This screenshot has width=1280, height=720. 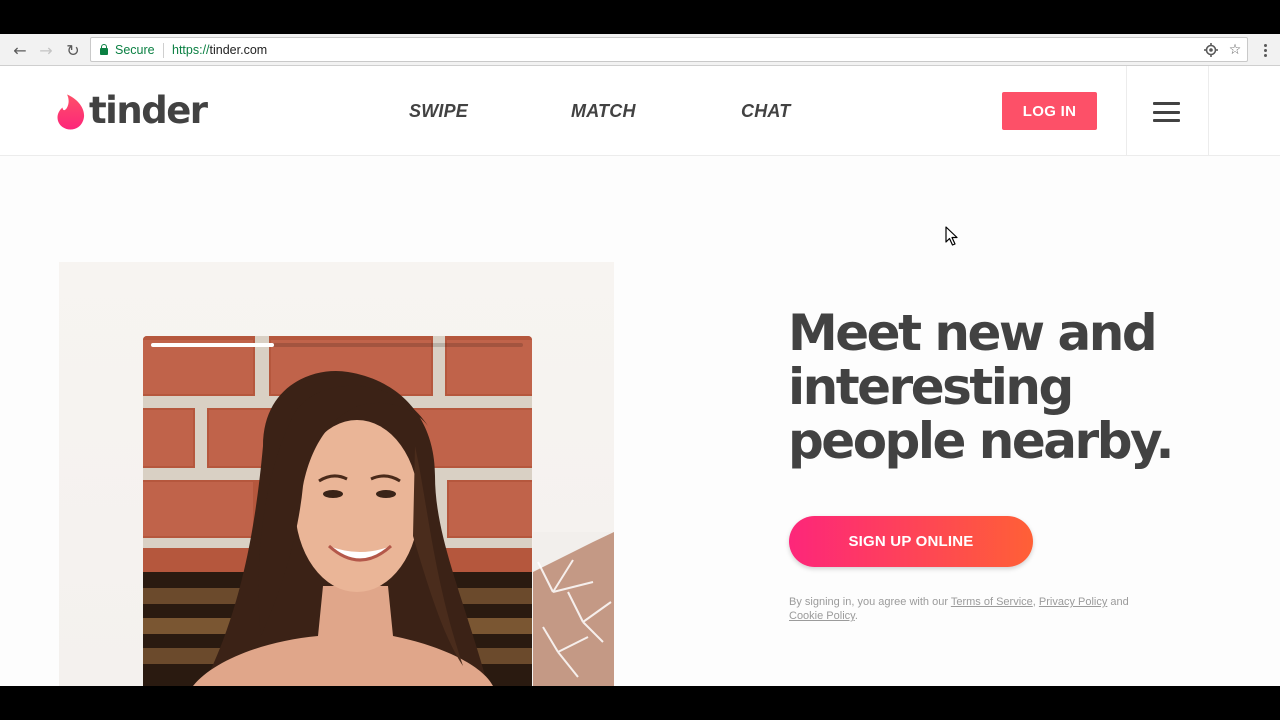 I want to click on url-host: tinder.com, so click(x=238, y=50).